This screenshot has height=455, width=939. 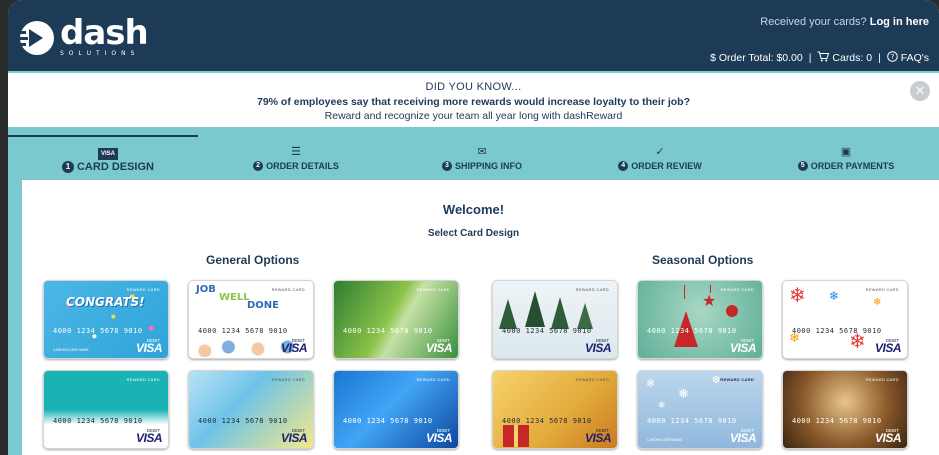 What do you see at coordinates (623, 166) in the screenshot?
I see `step-number: 4` at bounding box center [623, 166].